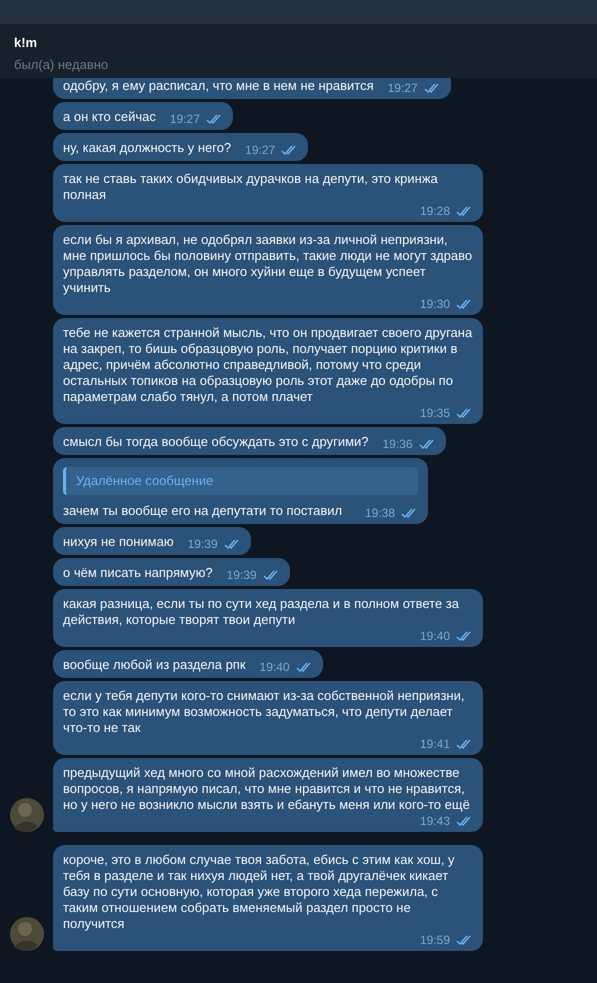 This screenshot has height=983, width=597. I want to click on message-text: если бы я архивал, не одобрял заявки из-за личной неприязни, мне пришлось бы половину отправить, такие люди не могут здраво управлять разделом, он много хуйни еще в будущем успеет учинить, so click(268, 264).